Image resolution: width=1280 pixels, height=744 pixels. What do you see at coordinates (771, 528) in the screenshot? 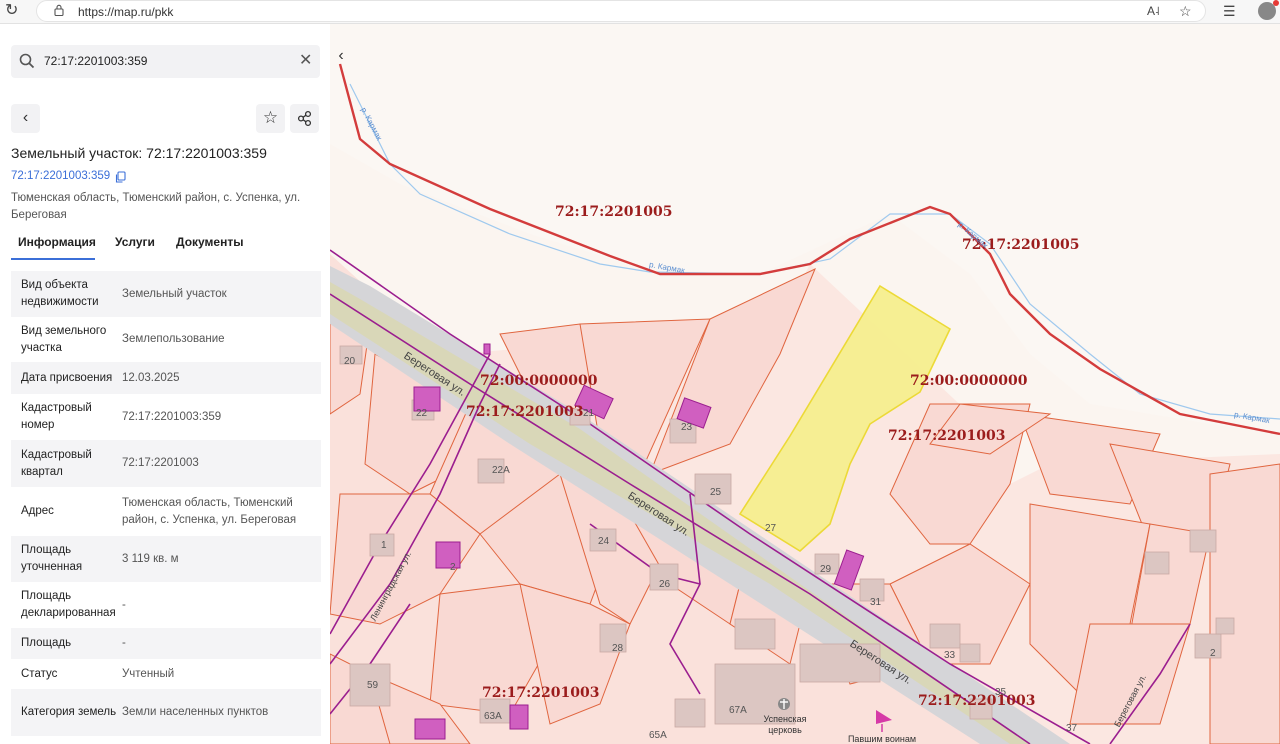
I see `house-number: 27` at bounding box center [771, 528].